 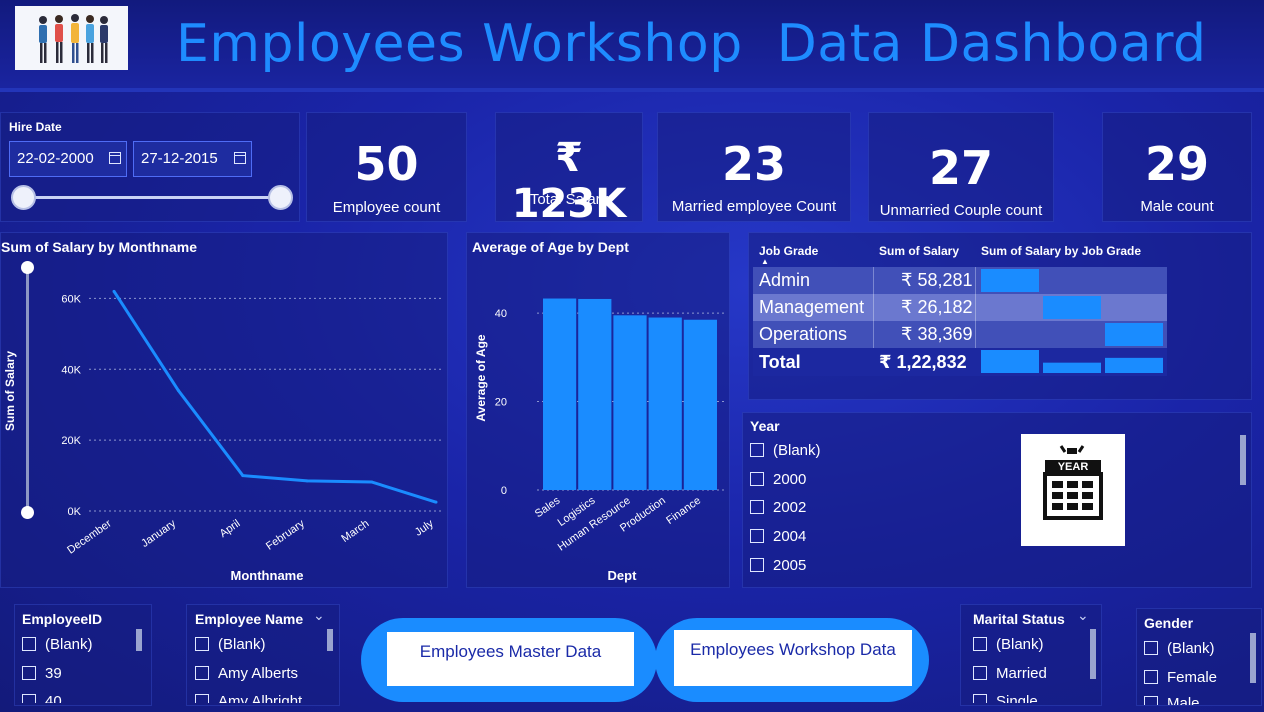 What do you see at coordinates (71, 299) in the screenshot?
I see `y-tick-label: 60K` at bounding box center [71, 299].